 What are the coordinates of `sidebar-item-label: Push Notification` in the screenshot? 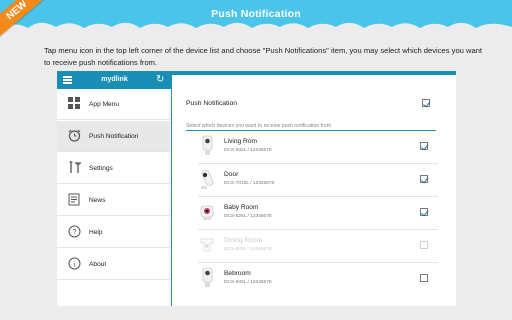 It's located at (114, 136).